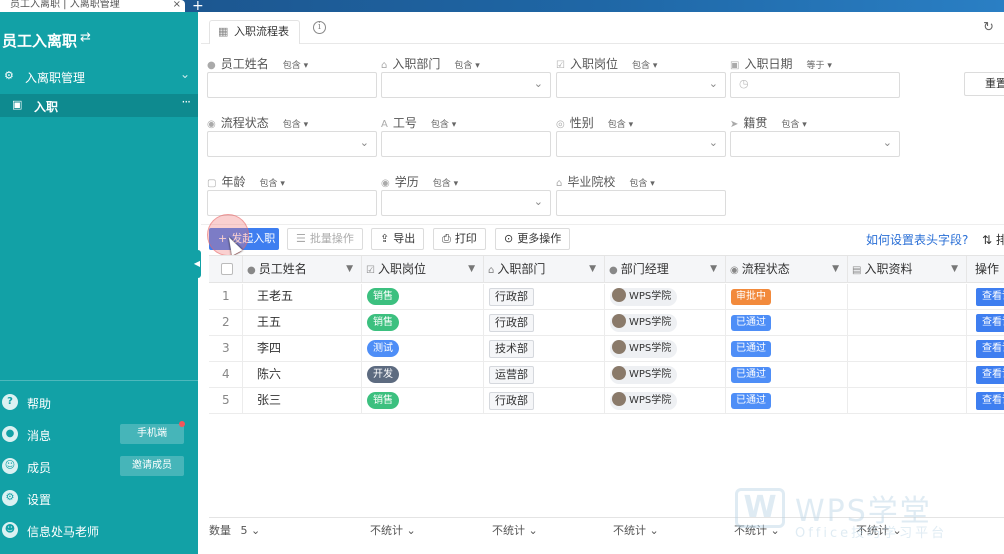 Image resolution: width=1004 pixels, height=554 pixels. Describe the element at coordinates (319, 27) in the screenshot. I see `info-icon: i` at that location.